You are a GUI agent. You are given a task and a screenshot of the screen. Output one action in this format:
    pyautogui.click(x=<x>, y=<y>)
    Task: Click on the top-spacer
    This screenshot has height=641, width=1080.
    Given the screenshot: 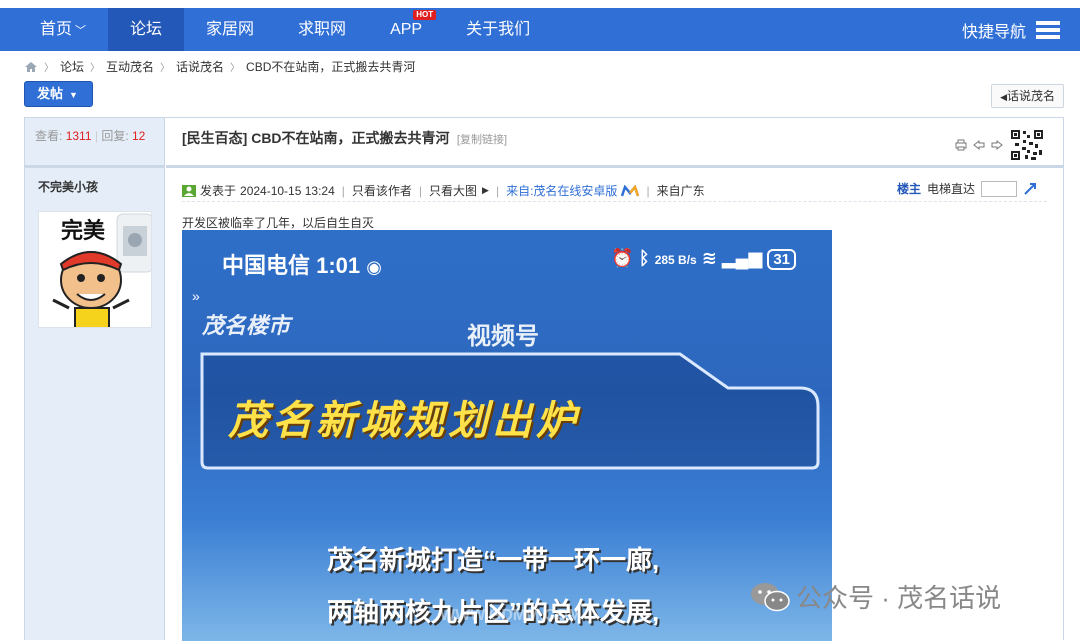 What is the action you would take?
    pyautogui.click(x=540, y=4)
    